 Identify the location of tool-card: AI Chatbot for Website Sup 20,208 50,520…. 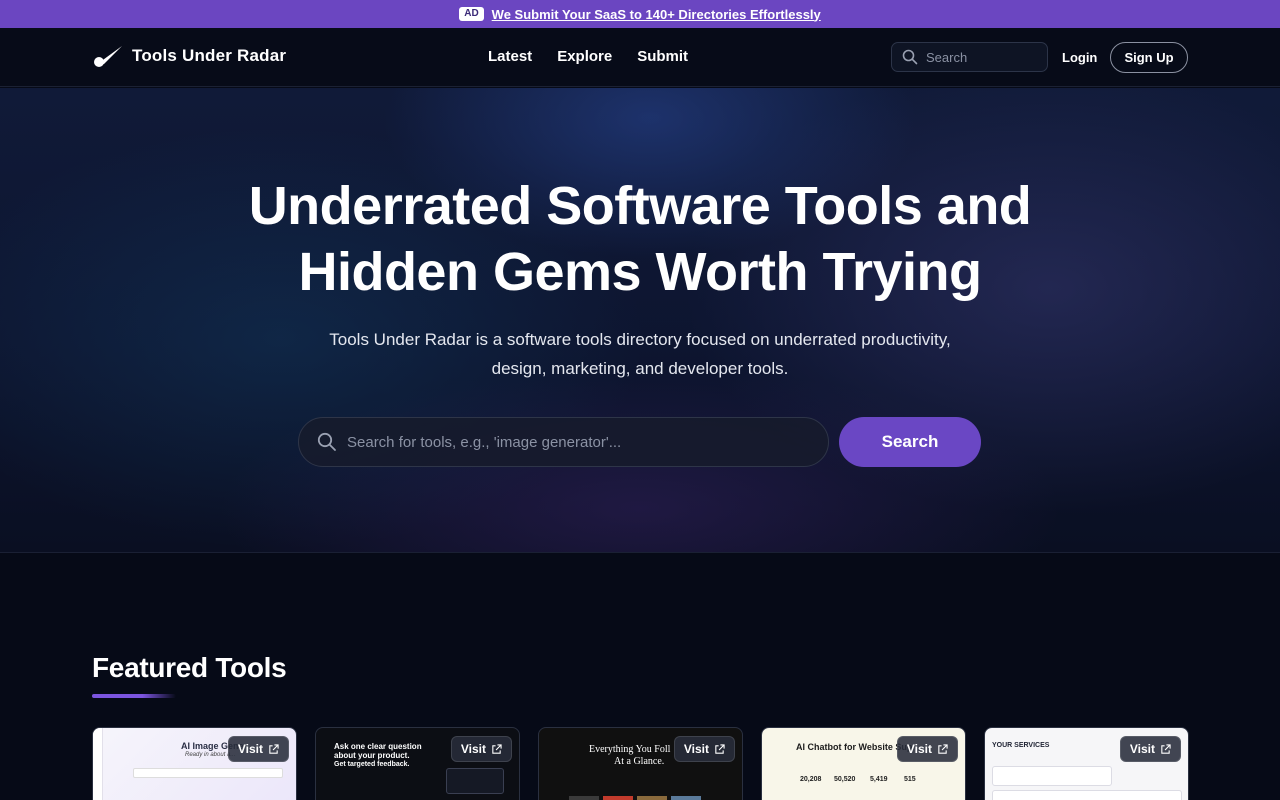
(863, 763).